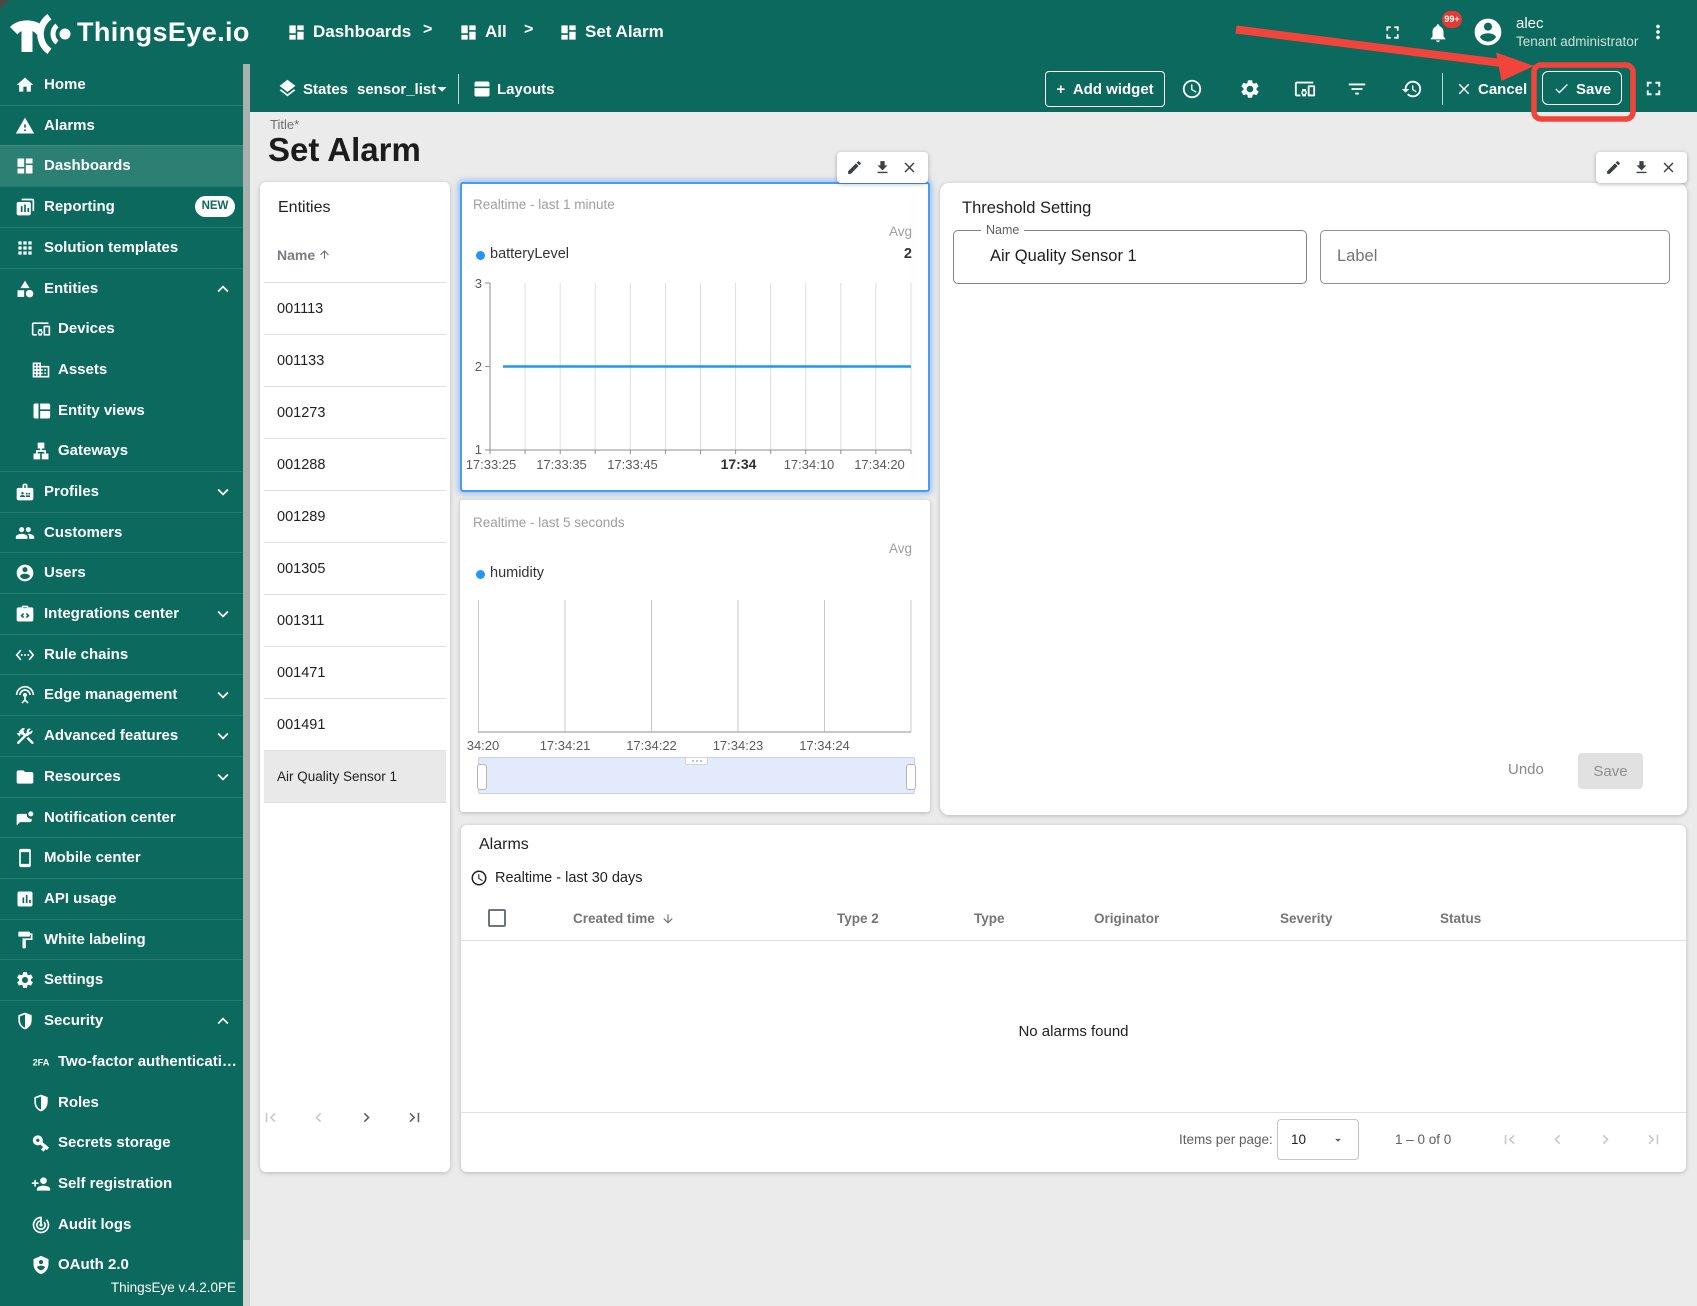  Describe the element at coordinates (478, 283) in the screenshot. I see `svg-text: 3` at that location.